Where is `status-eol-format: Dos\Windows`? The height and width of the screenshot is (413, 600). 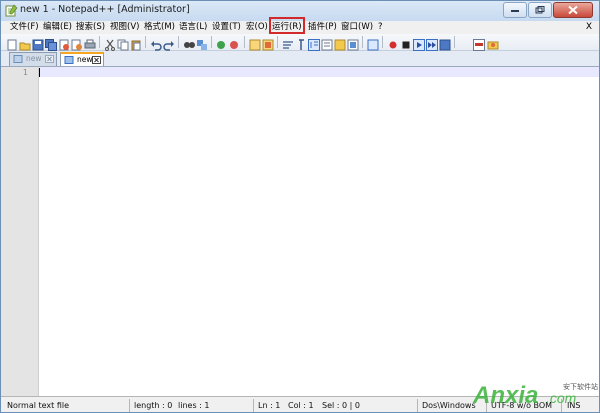
status-eol-format: Dos\Windows is located at coordinates (449, 405).